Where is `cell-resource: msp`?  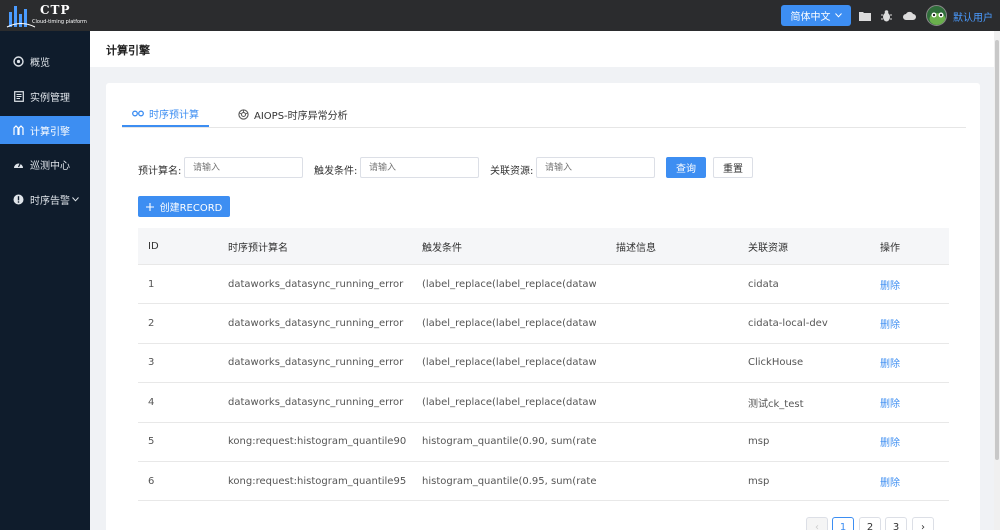
cell-resource: msp is located at coordinates (759, 481).